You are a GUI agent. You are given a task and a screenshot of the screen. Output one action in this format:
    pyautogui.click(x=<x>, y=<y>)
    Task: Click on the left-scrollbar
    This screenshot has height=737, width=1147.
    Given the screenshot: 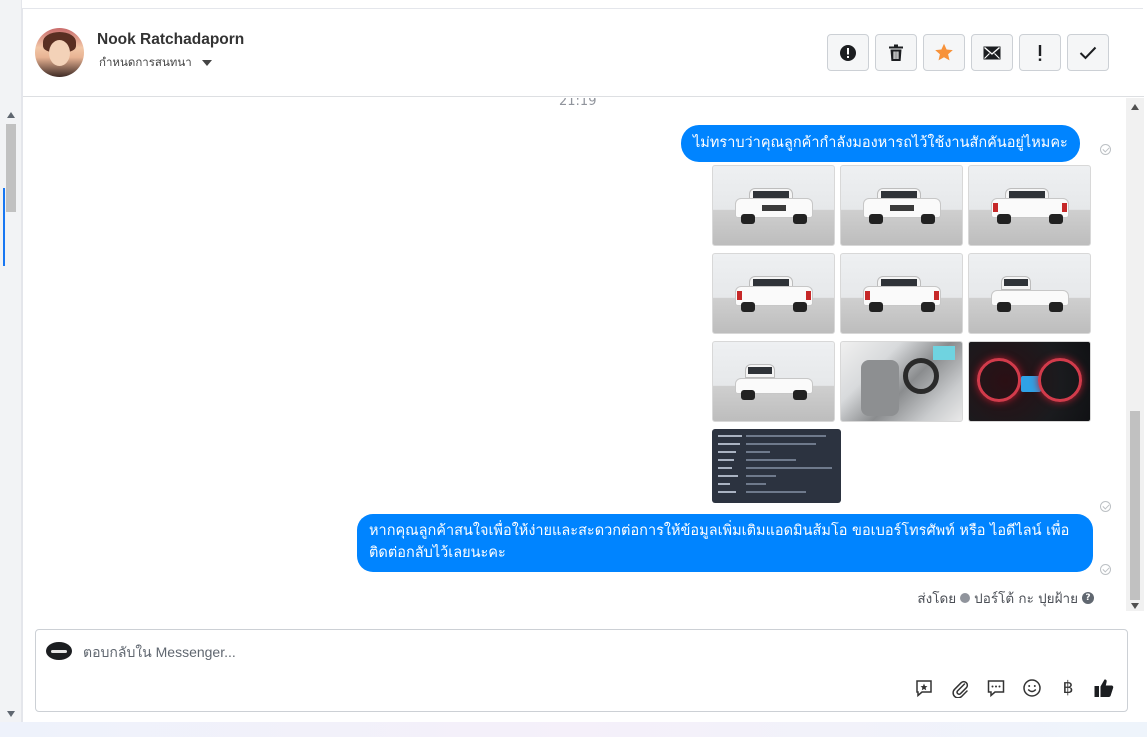 What is the action you would take?
    pyautogui.click(x=11, y=361)
    